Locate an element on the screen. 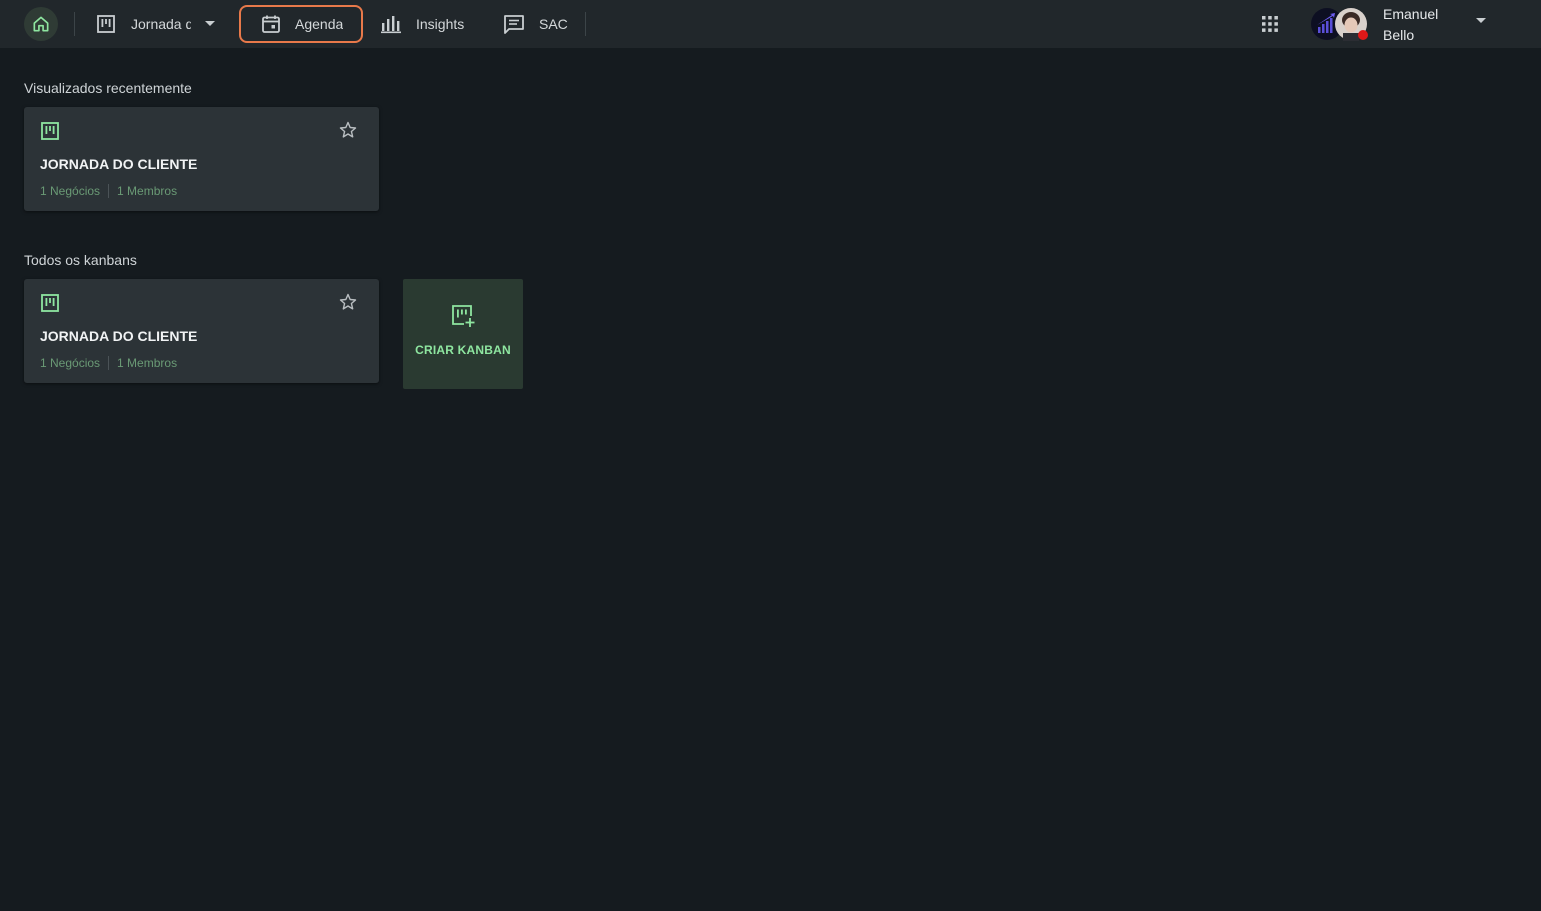 This screenshot has height=911, width=1541. avatar is located at coordinates (1339, 24).